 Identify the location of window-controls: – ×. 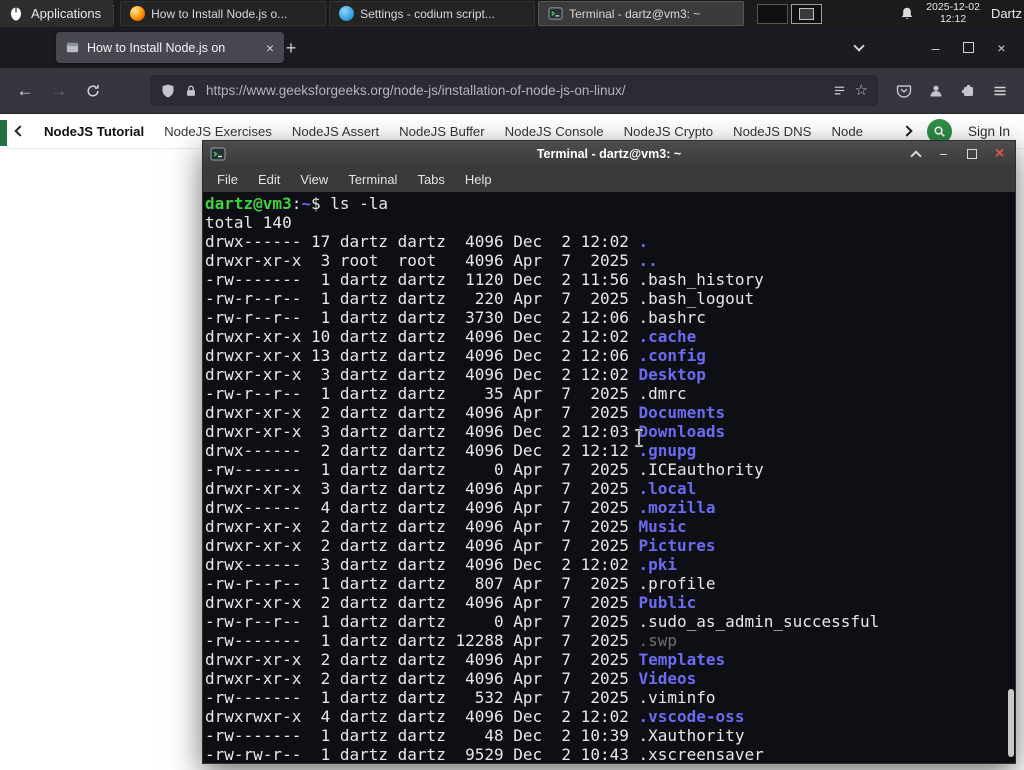
(931, 47).